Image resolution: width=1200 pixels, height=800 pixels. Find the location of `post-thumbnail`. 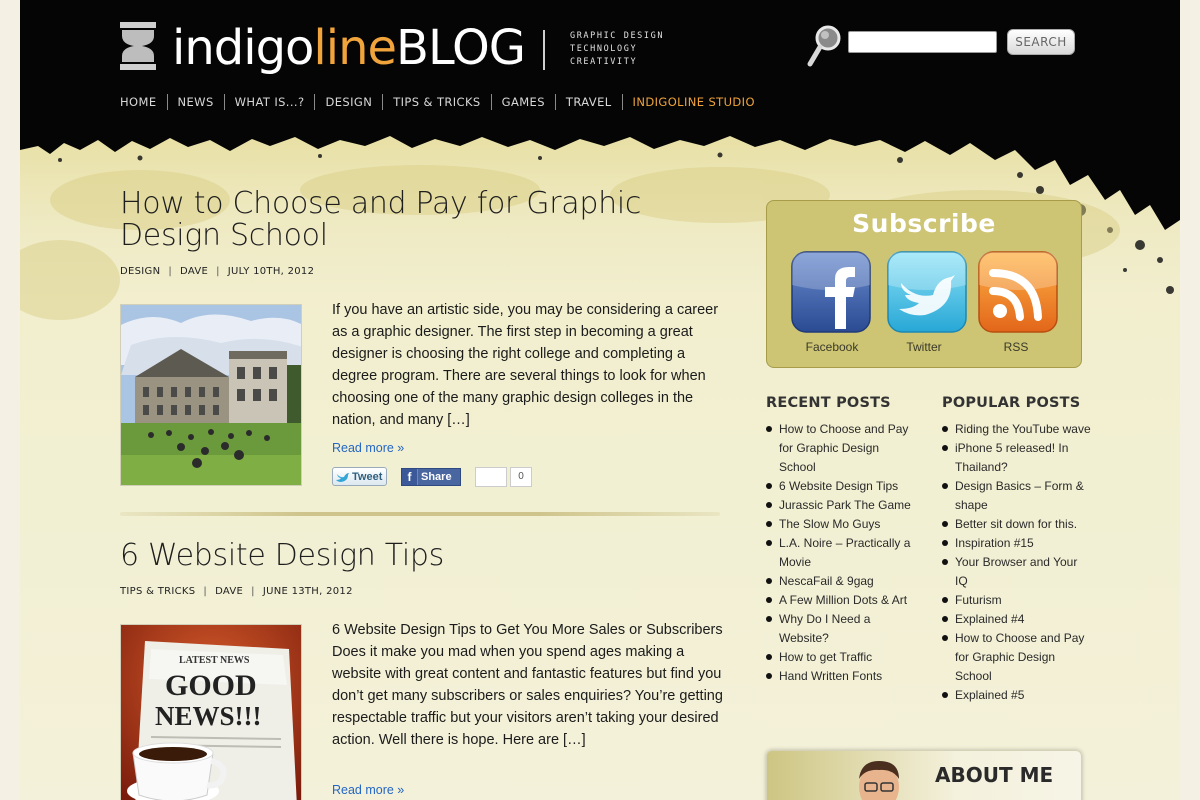

post-thumbnail is located at coordinates (211, 395).